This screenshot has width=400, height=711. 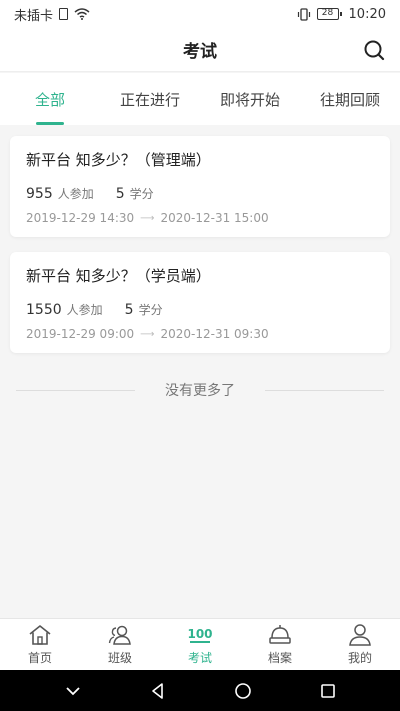 I want to click on sim-icon, so click(x=64, y=14).